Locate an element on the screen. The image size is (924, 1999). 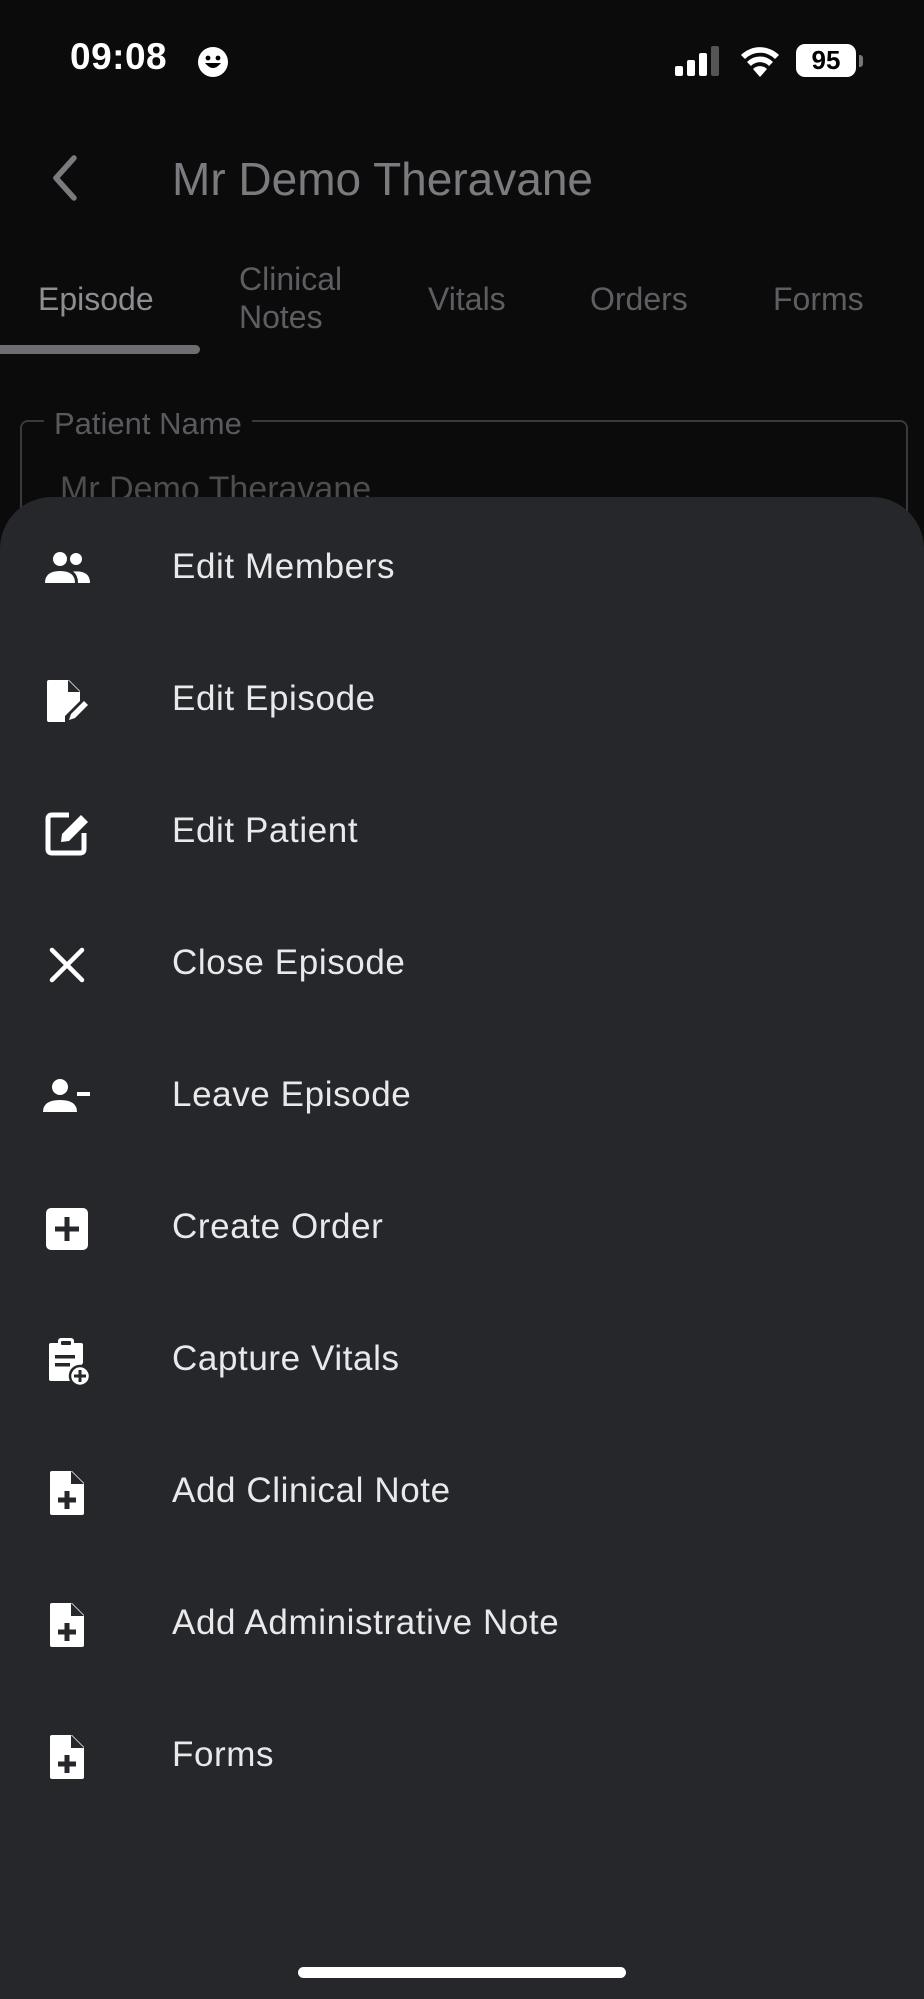
tab-label: Forms is located at coordinates (818, 299).